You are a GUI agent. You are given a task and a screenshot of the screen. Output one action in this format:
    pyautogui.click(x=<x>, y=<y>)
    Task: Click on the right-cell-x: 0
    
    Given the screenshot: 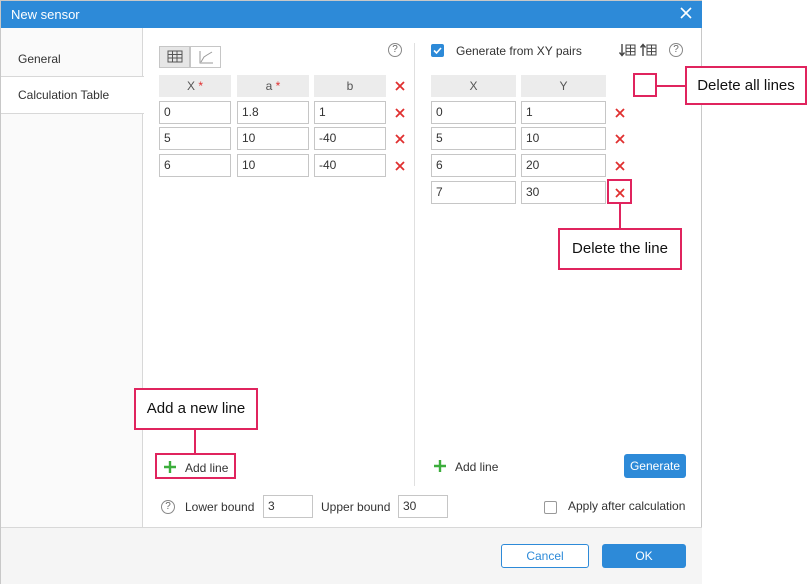 What is the action you would take?
    pyautogui.click(x=473, y=112)
    